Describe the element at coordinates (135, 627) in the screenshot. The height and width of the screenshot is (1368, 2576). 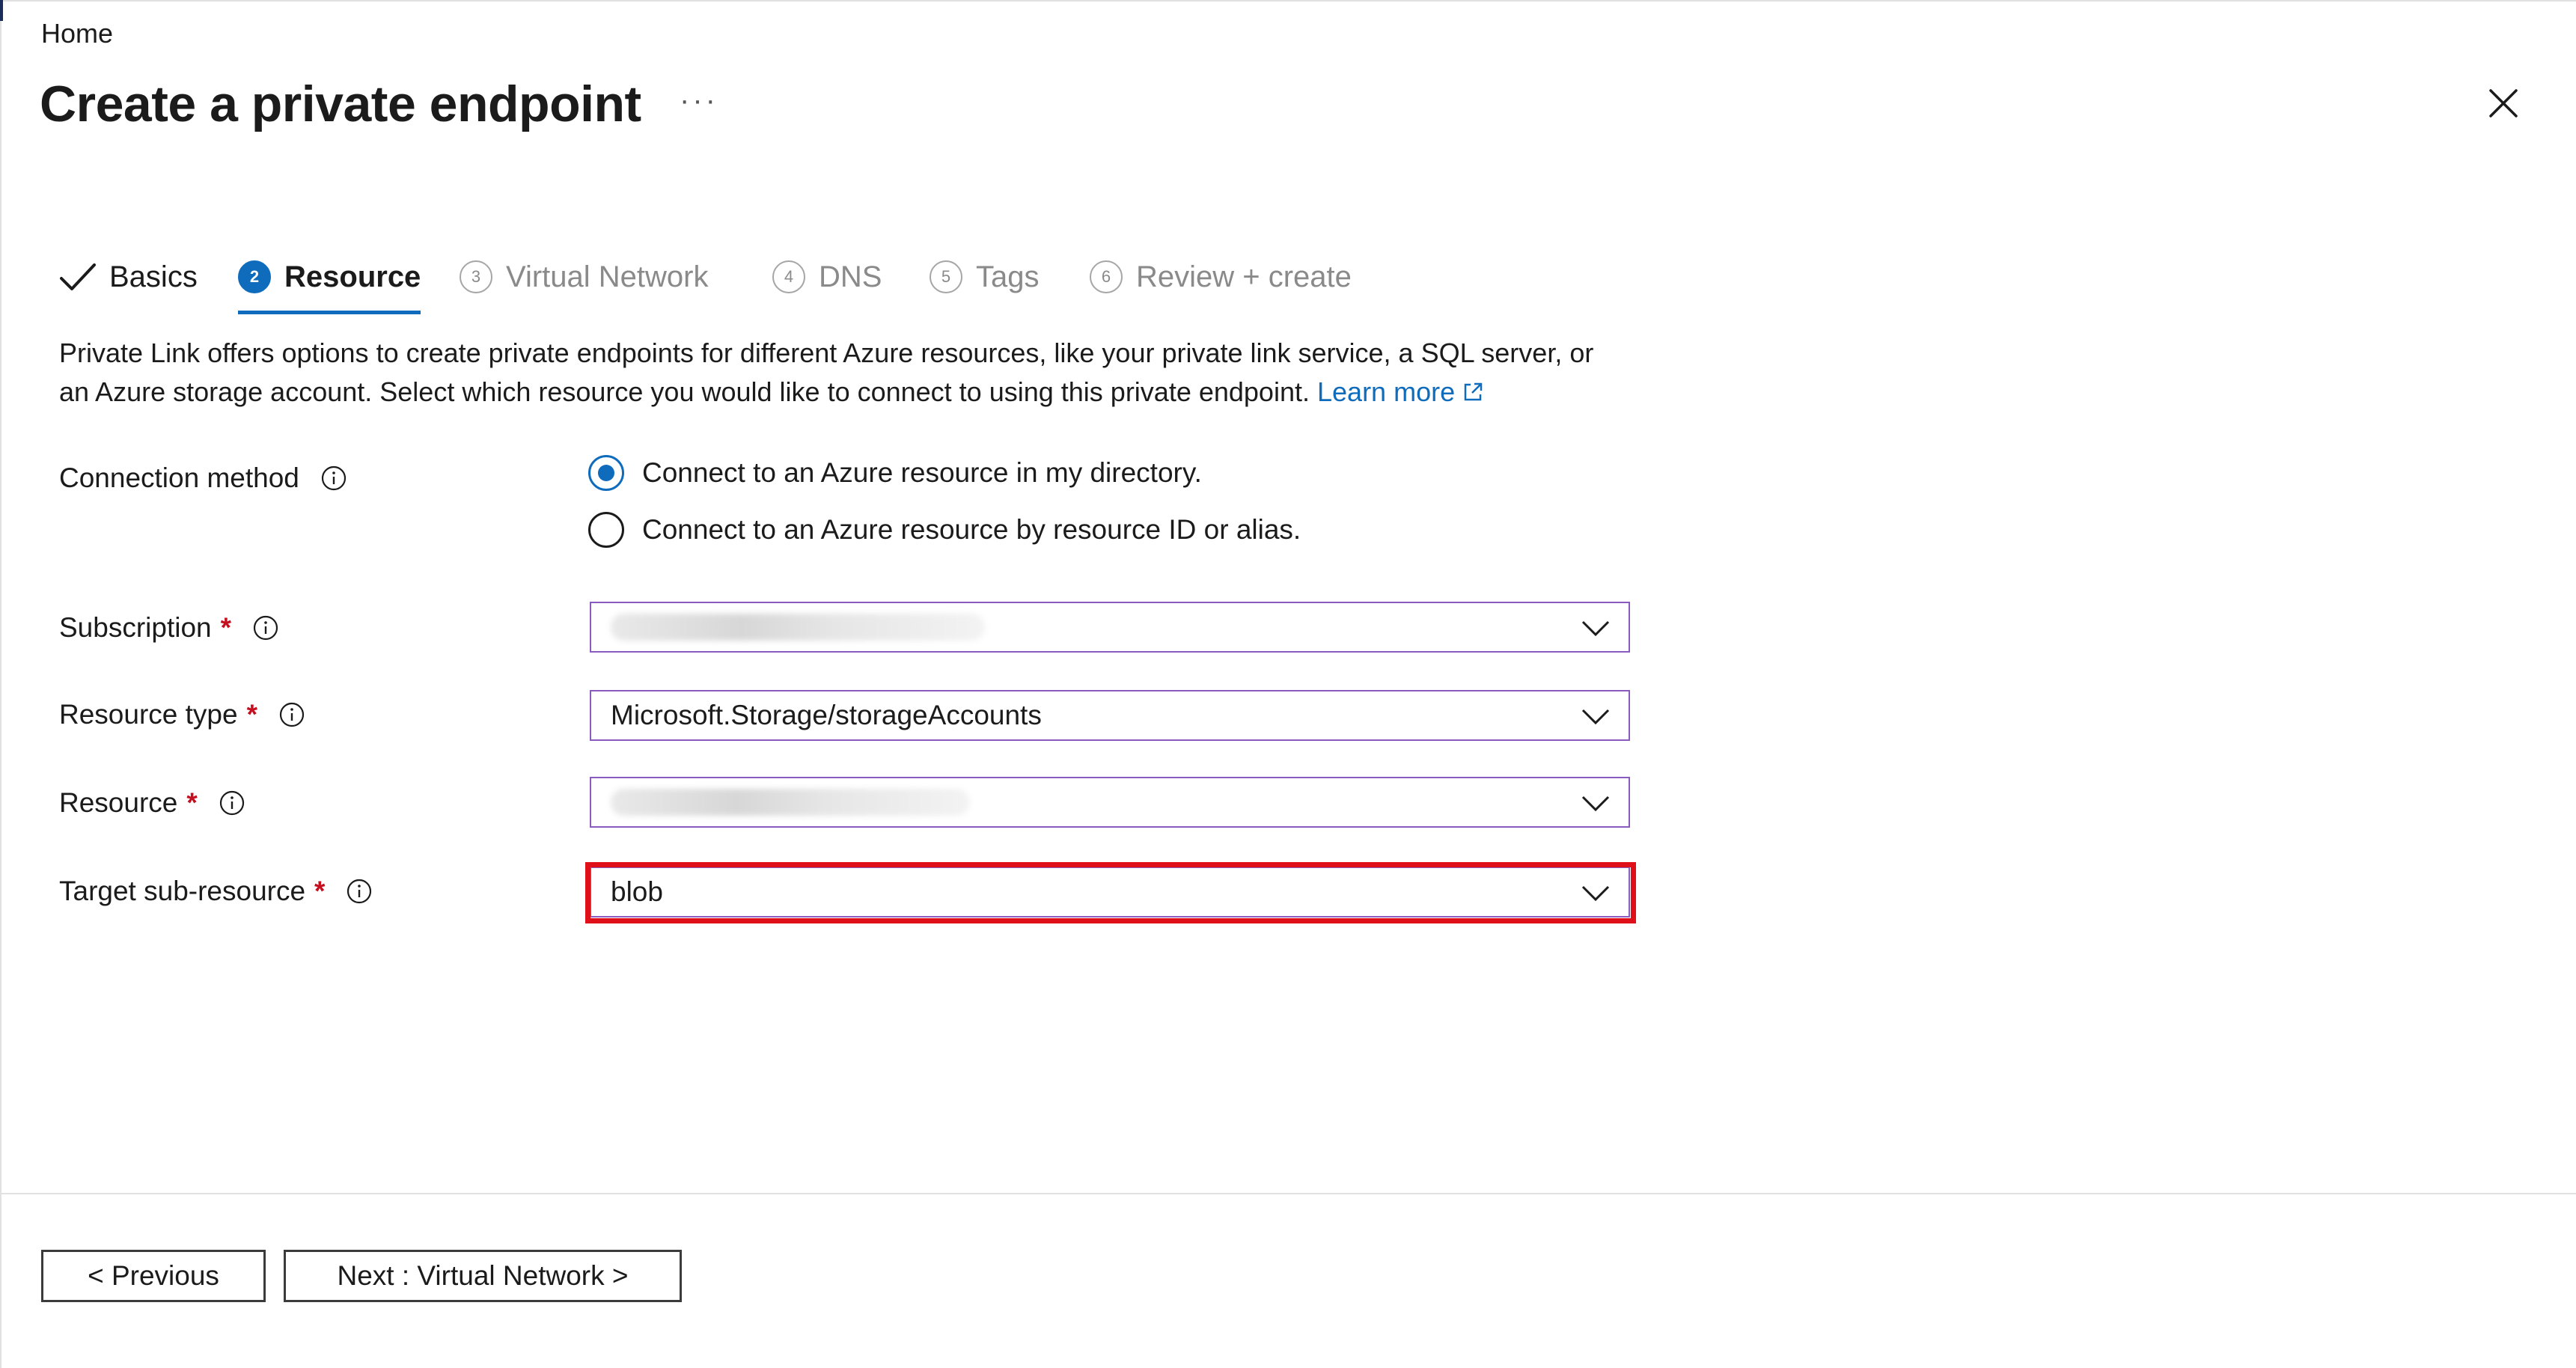
I see `subscription-text: Subscription` at that location.